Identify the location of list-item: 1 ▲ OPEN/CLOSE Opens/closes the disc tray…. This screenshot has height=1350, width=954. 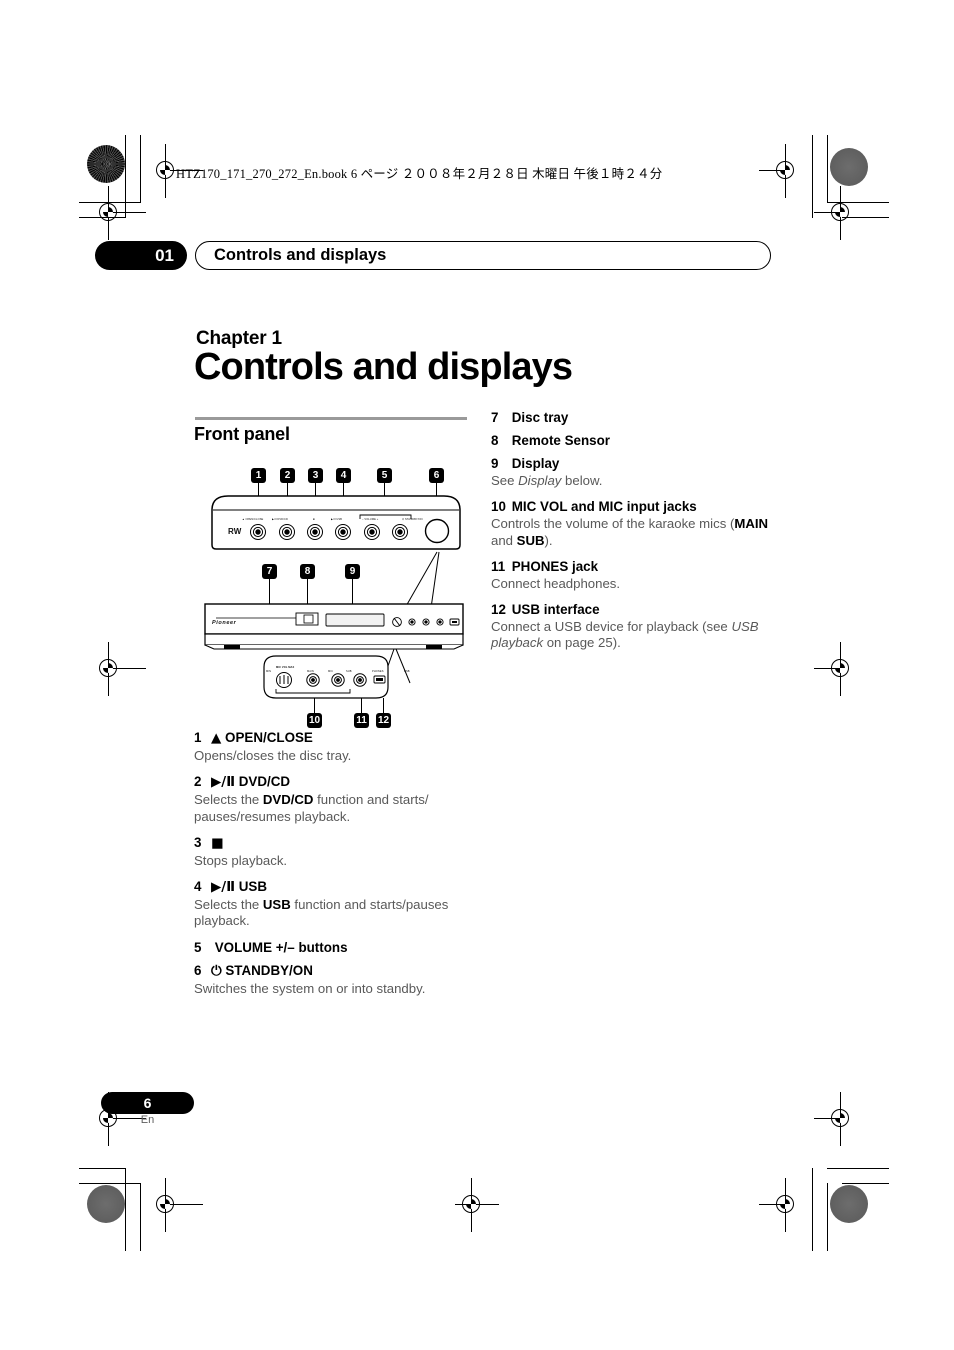
(334, 747).